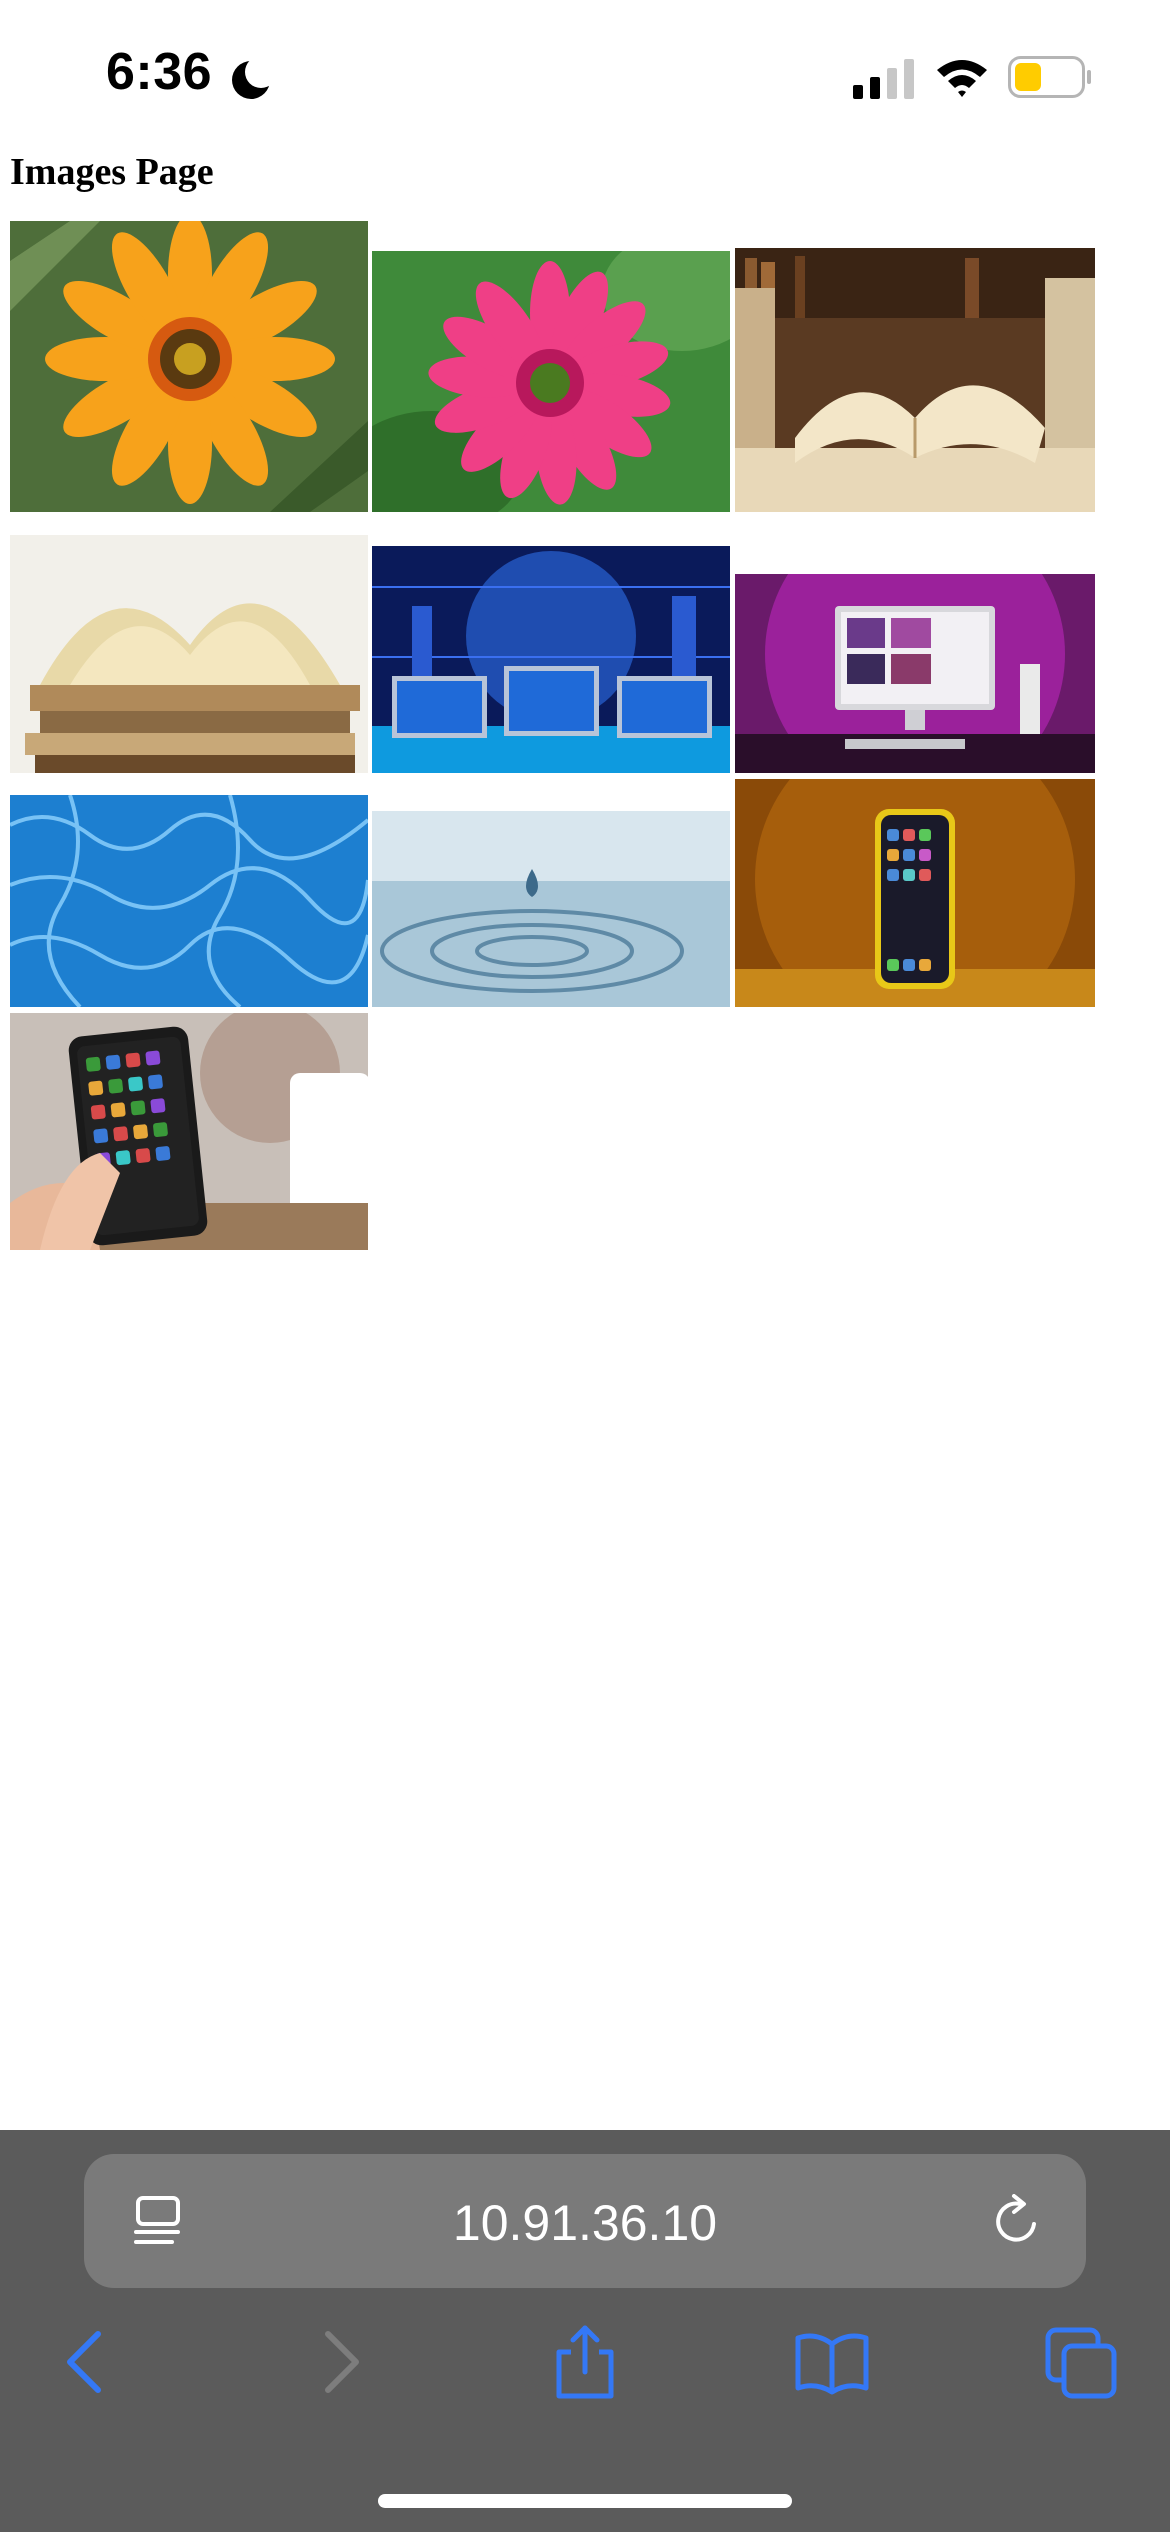 This screenshot has height=2532, width=1170. Describe the element at coordinates (159, 72) in the screenshot. I see `status-time: 6:36` at that location.